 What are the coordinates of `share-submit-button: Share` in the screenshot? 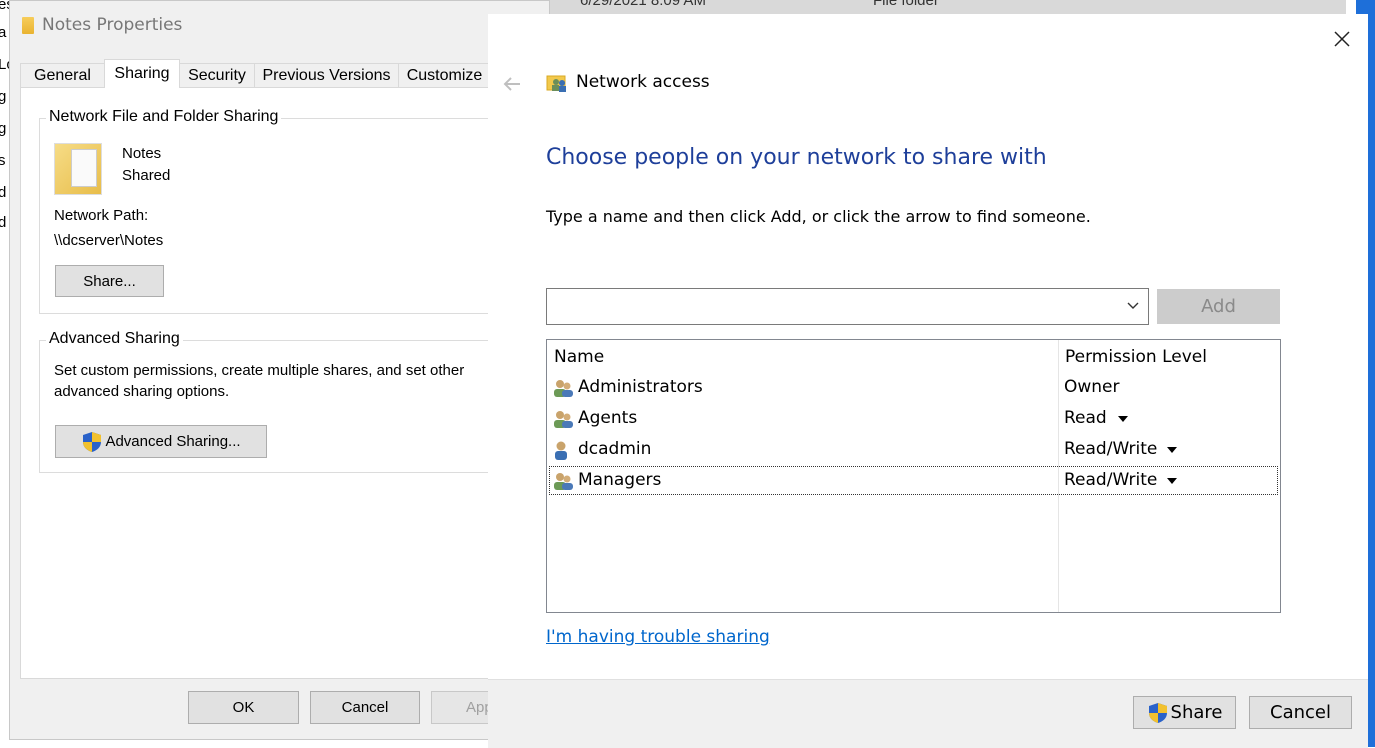 It's located at (1184, 712).